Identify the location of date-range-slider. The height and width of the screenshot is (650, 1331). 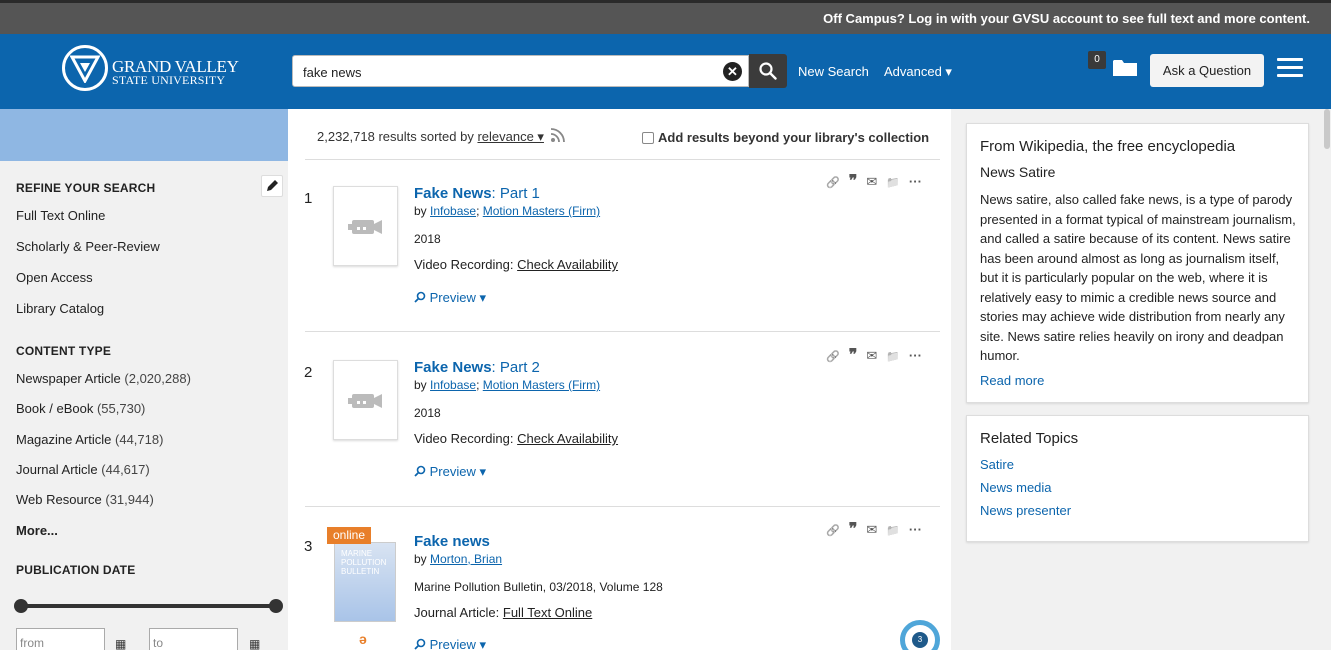
(148, 606).